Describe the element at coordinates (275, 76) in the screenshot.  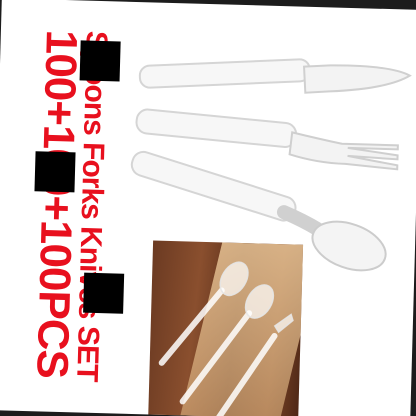
I see `knife-icon` at that location.